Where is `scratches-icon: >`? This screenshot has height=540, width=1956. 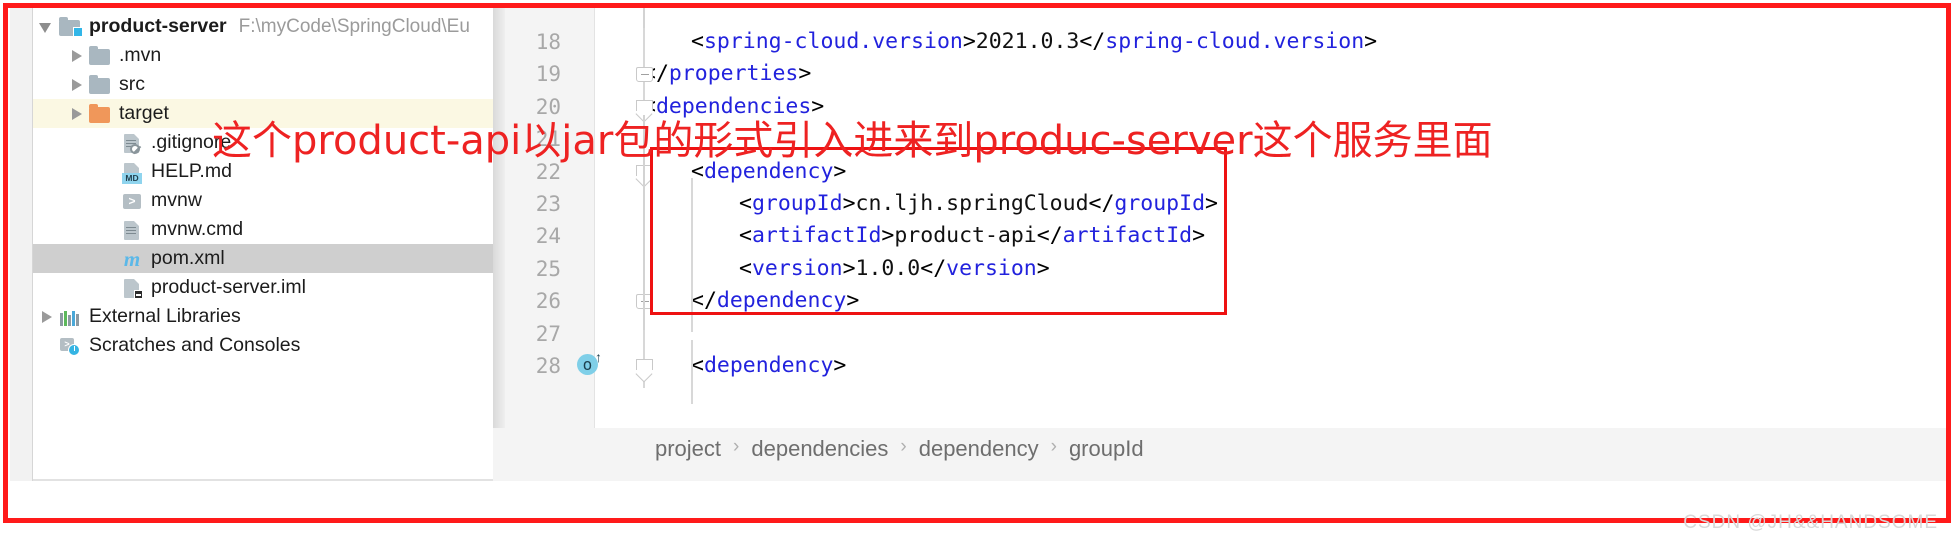 scratches-icon: > is located at coordinates (70, 346).